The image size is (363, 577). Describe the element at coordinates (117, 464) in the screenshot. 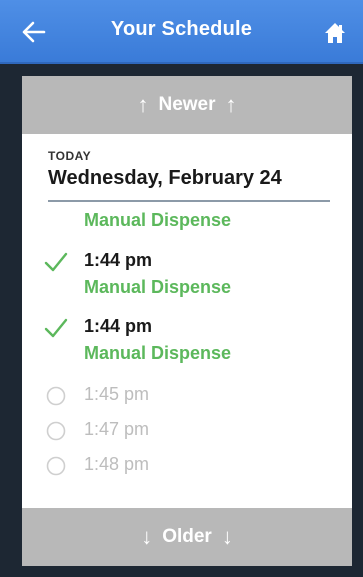

I see `dose-time: 1:48 pm` at that location.